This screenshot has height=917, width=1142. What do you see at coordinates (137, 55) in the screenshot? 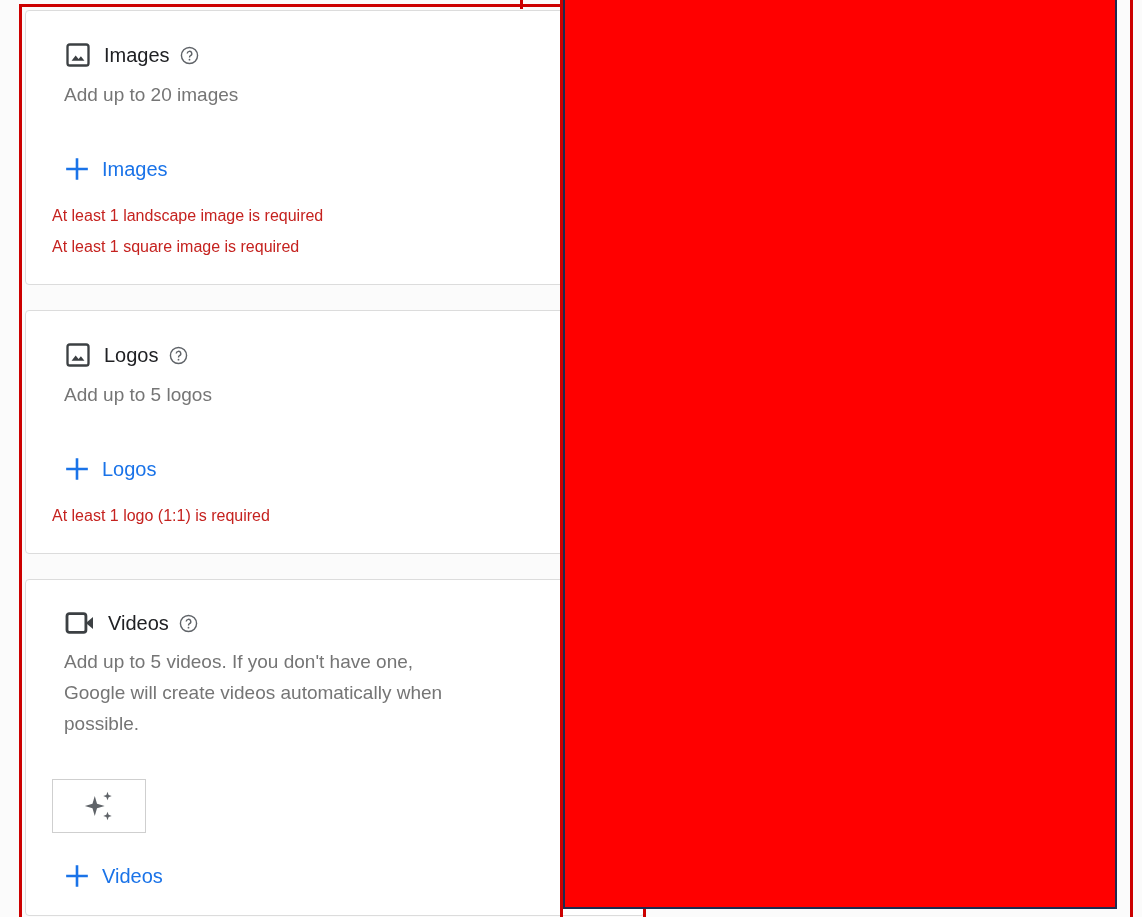
I see `section-title: Images` at bounding box center [137, 55].